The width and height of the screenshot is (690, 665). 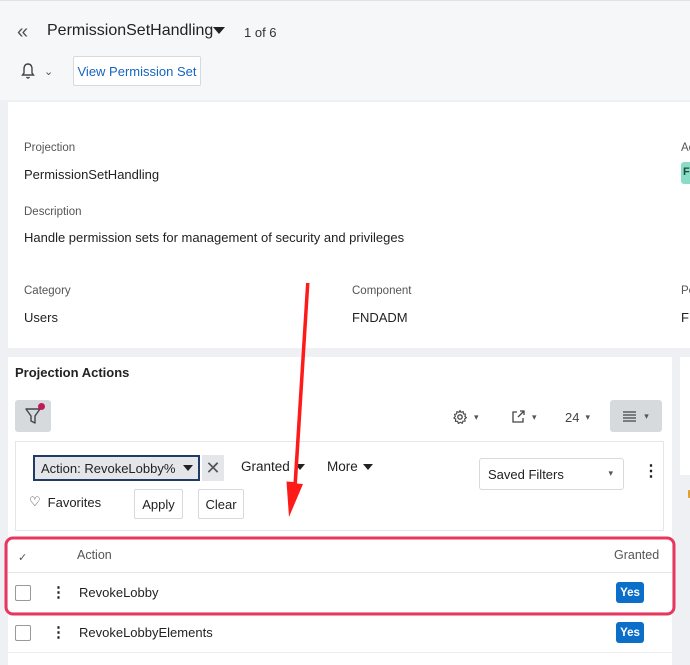 I want to click on page-size-value: 24, so click(x=572, y=417).